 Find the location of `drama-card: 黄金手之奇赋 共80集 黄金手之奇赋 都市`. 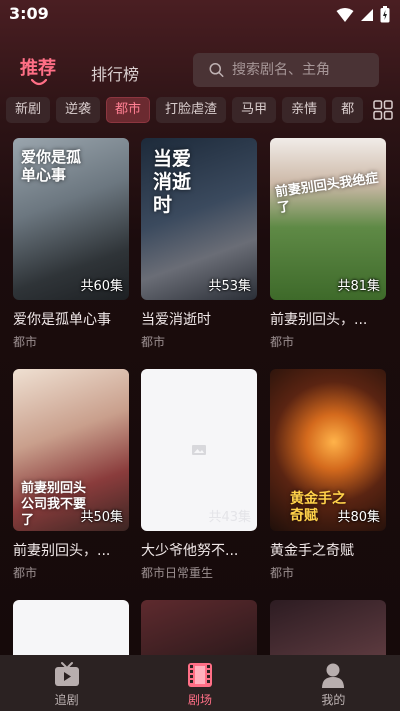

drama-card: 黄金手之奇赋 共80集 黄金手之奇赋 都市 is located at coordinates (328, 475).